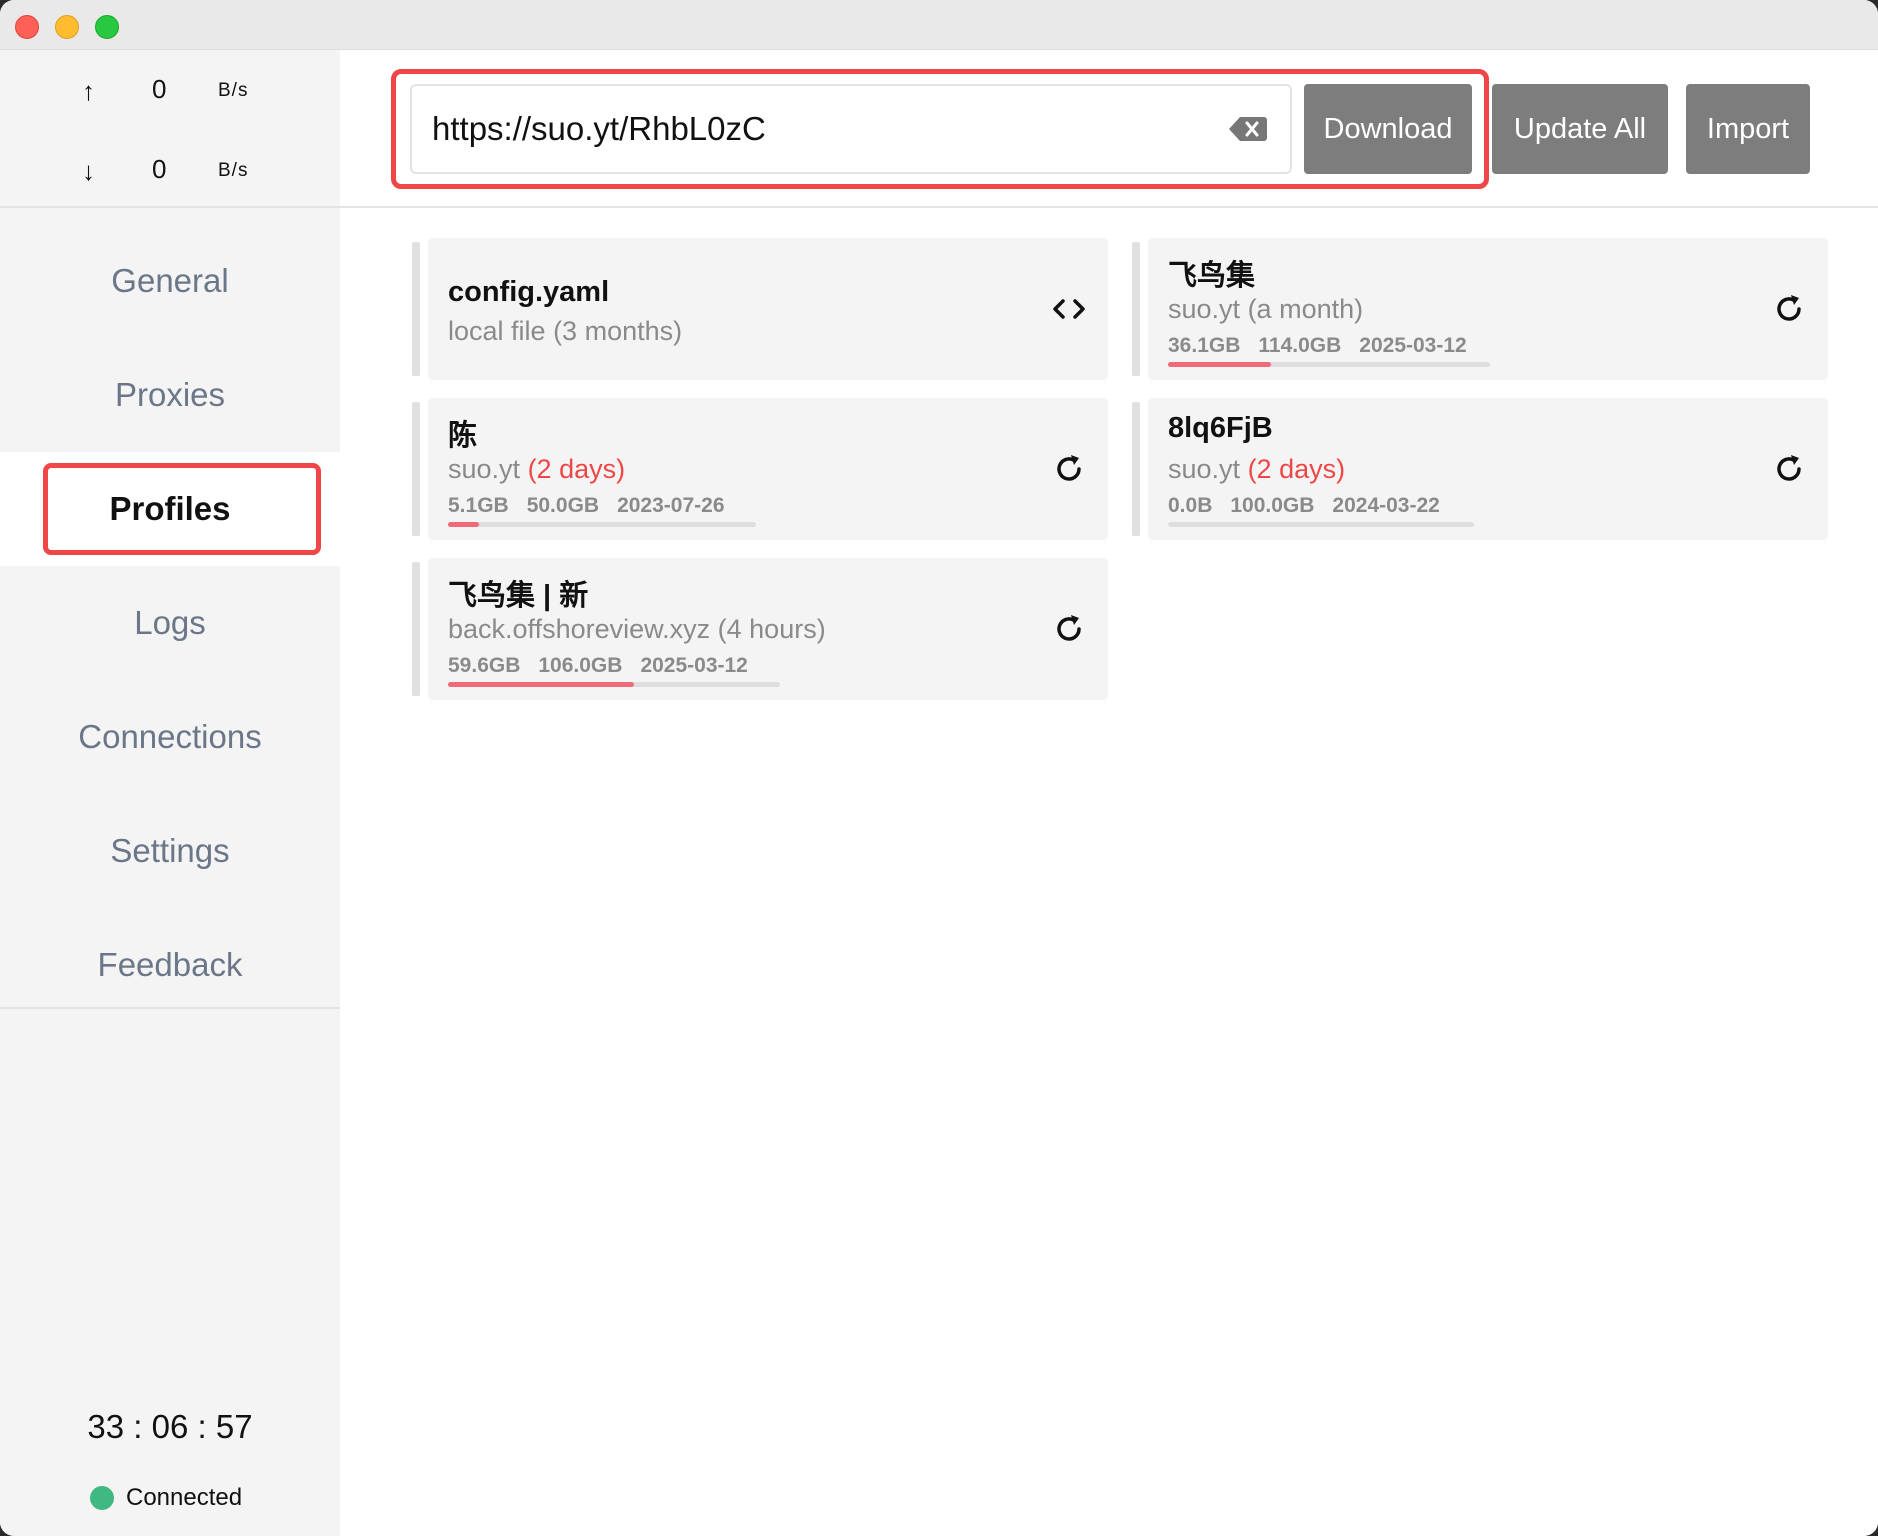  Describe the element at coordinates (939, 25) in the screenshot. I see `title-bar` at that location.